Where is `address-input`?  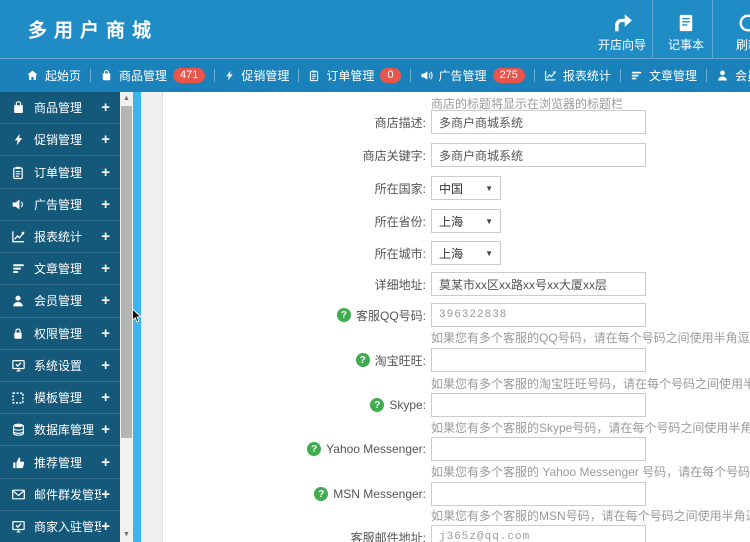
address-input is located at coordinates (538, 284).